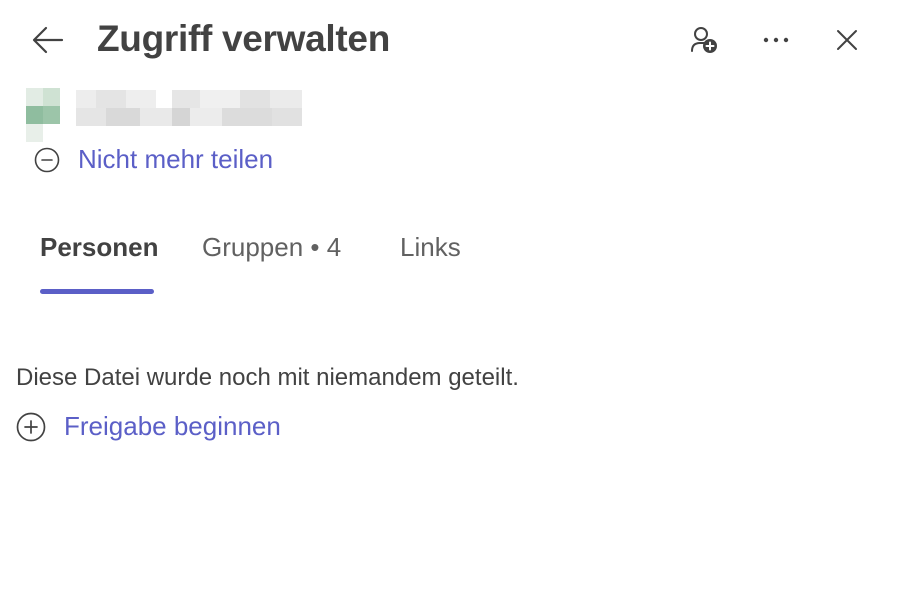 Image resolution: width=910 pixels, height=606 pixels. Describe the element at coordinates (190, 108) in the screenshot. I see `file-name-obscured` at that location.